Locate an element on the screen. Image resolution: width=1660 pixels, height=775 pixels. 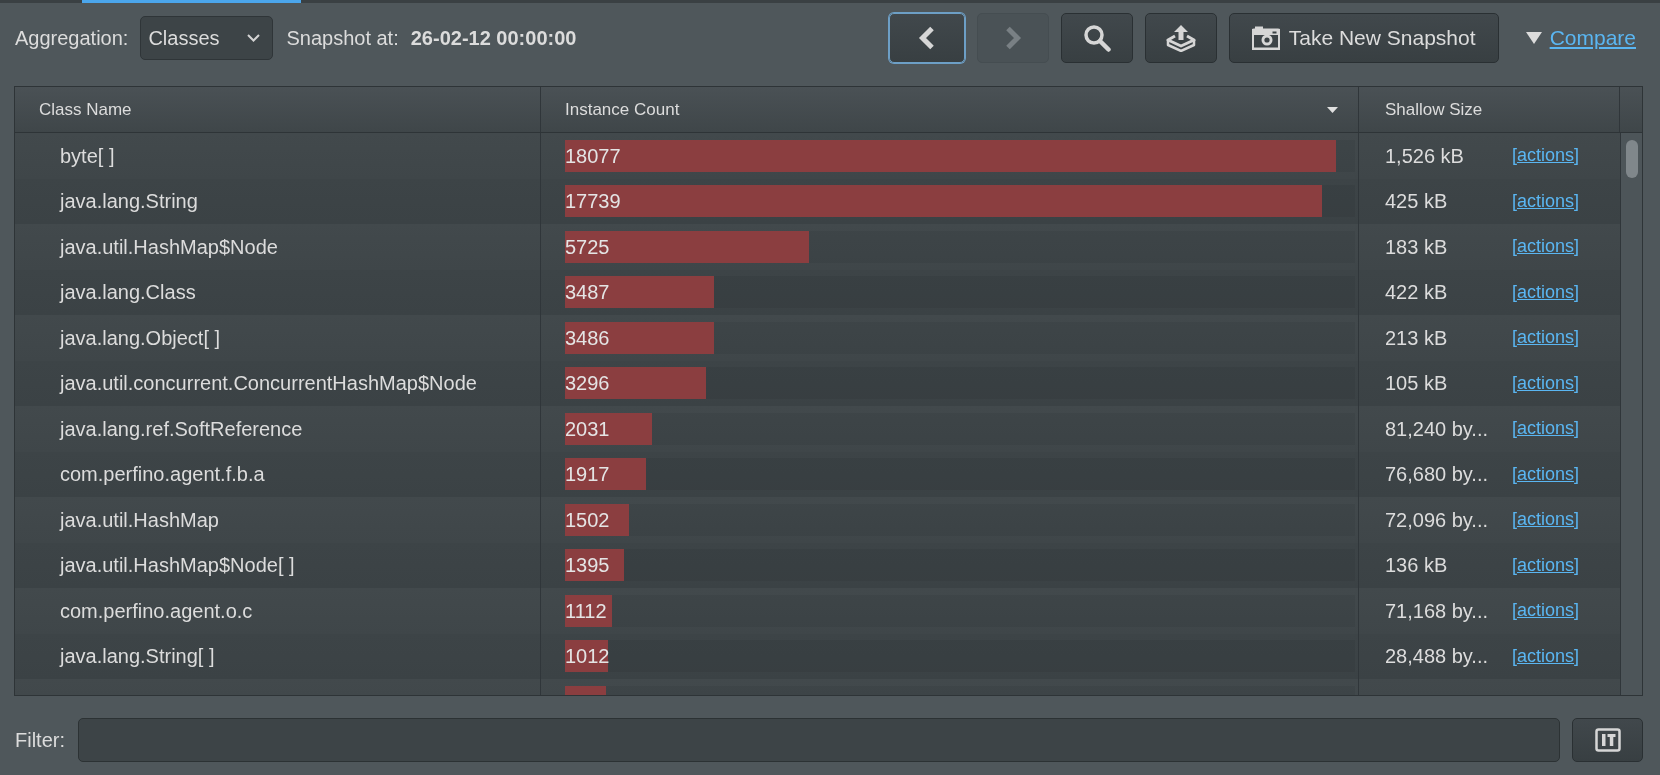
shallow-size: 105 kB is located at coordinates (1417, 384).